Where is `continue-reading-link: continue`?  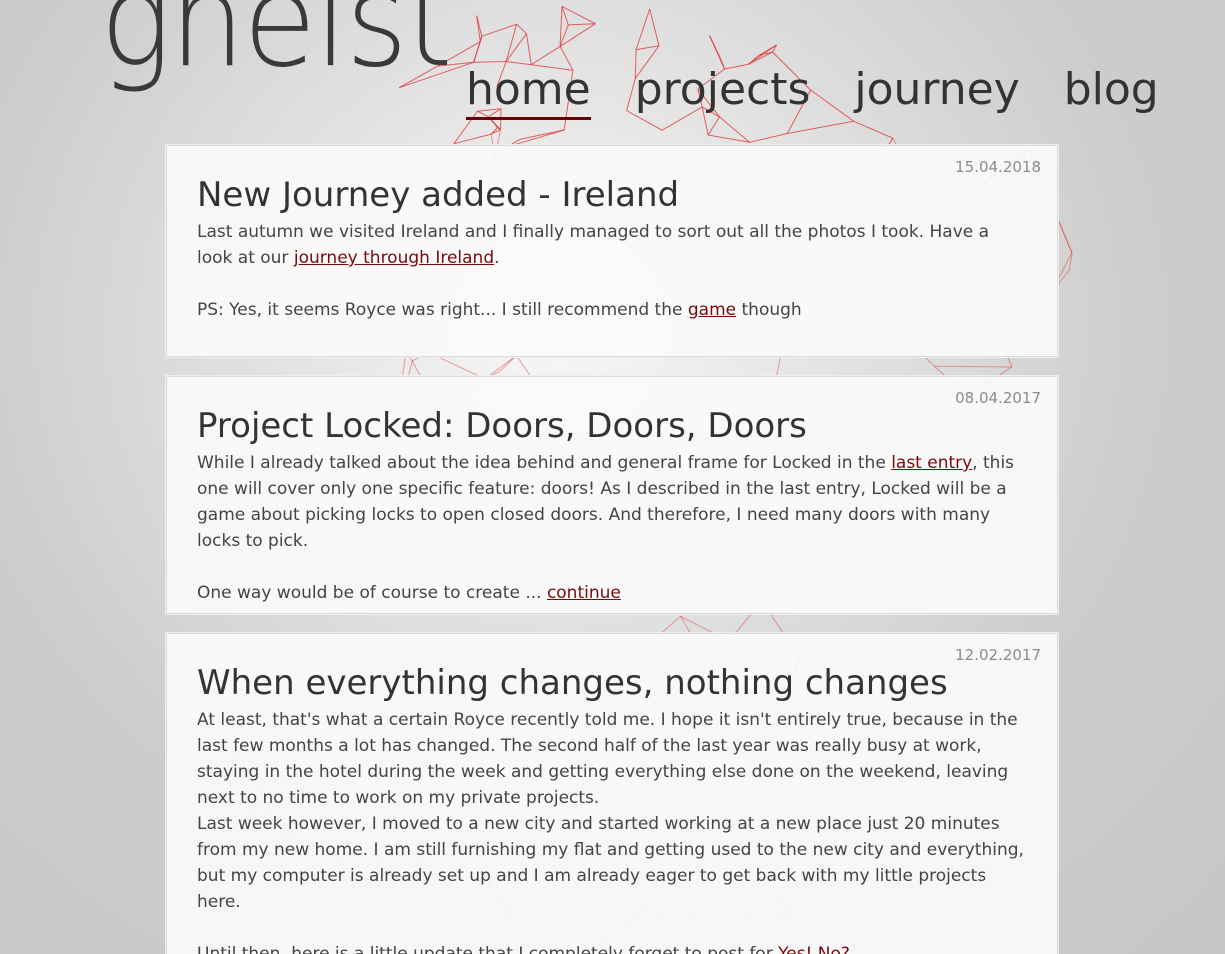 continue-reading-link: continue is located at coordinates (584, 593).